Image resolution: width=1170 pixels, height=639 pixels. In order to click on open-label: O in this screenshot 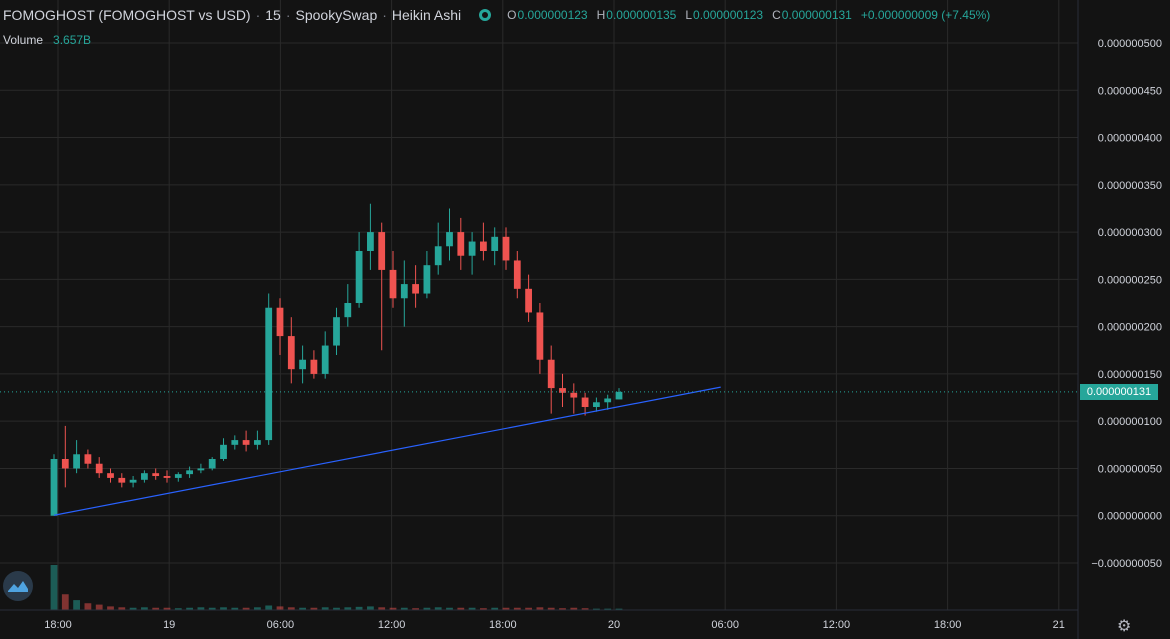, I will do `click(512, 15)`.